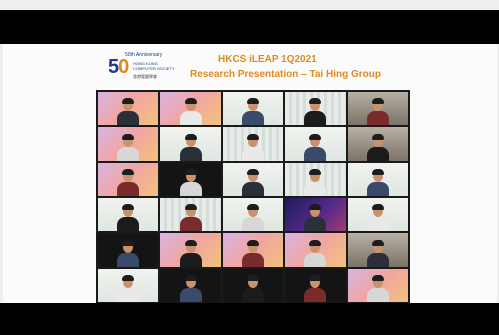 This screenshot has height=335, width=499. What do you see at coordinates (154, 66) in the screenshot?
I see `logo-org-name: HONG KONG COMPUTER SOCIETY` at bounding box center [154, 66].